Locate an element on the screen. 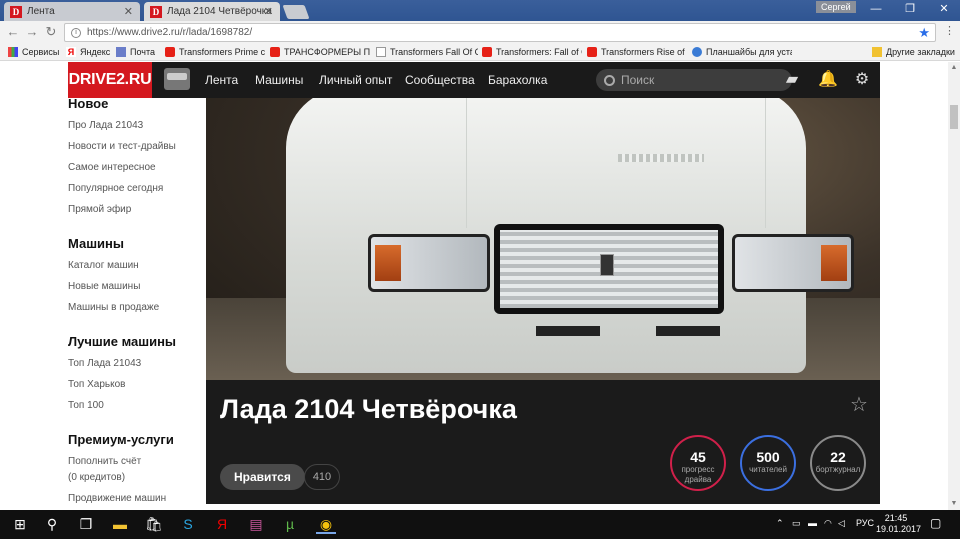 The width and height of the screenshot is (960, 539). nav-experience: Личный опыт is located at coordinates (355, 80).